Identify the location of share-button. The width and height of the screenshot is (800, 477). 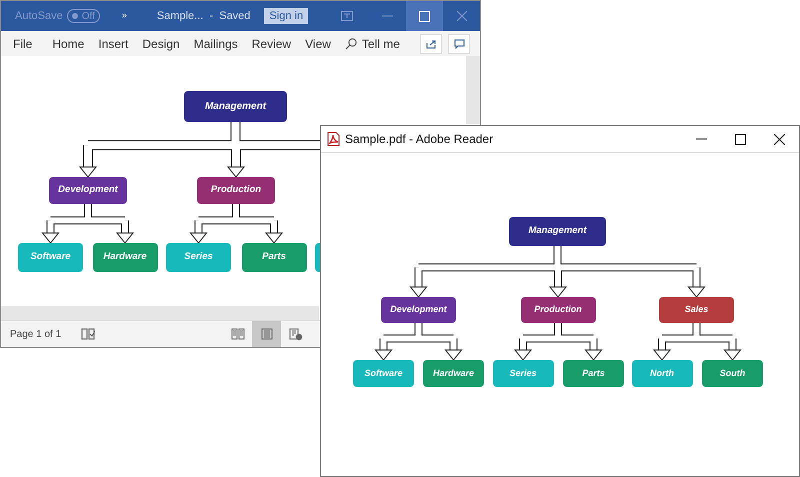
(431, 44).